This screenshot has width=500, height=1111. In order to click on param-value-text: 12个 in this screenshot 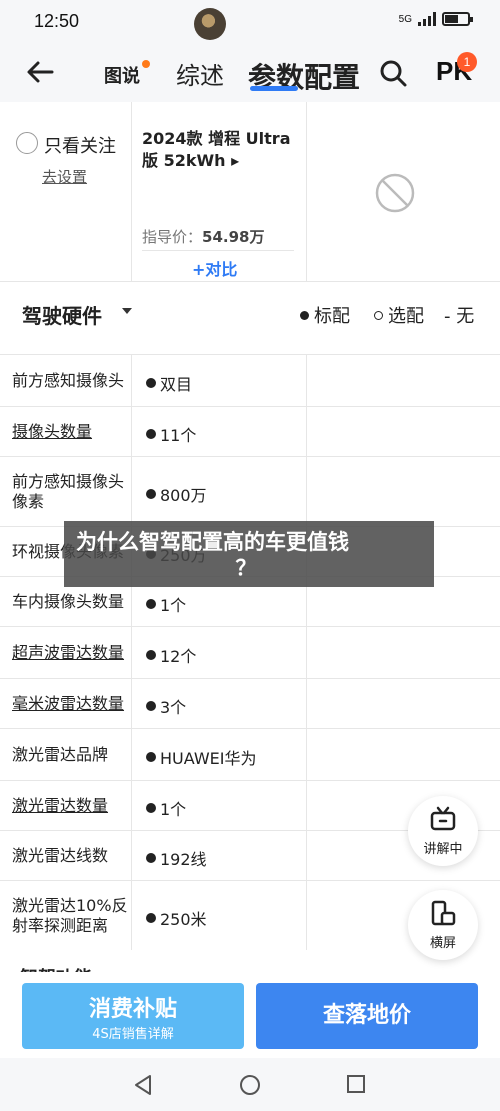, I will do `click(178, 656)`.